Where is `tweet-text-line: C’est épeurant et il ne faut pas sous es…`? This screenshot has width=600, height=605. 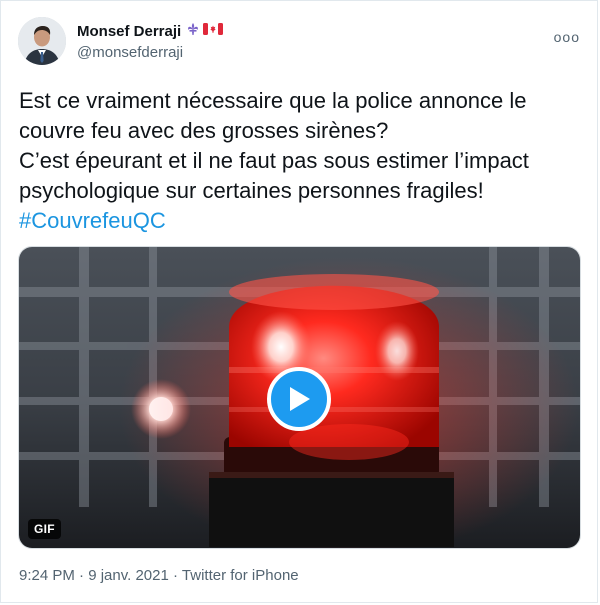 tweet-text-line: C’est épeurant et il ne faut pas sous es… is located at coordinates (274, 160).